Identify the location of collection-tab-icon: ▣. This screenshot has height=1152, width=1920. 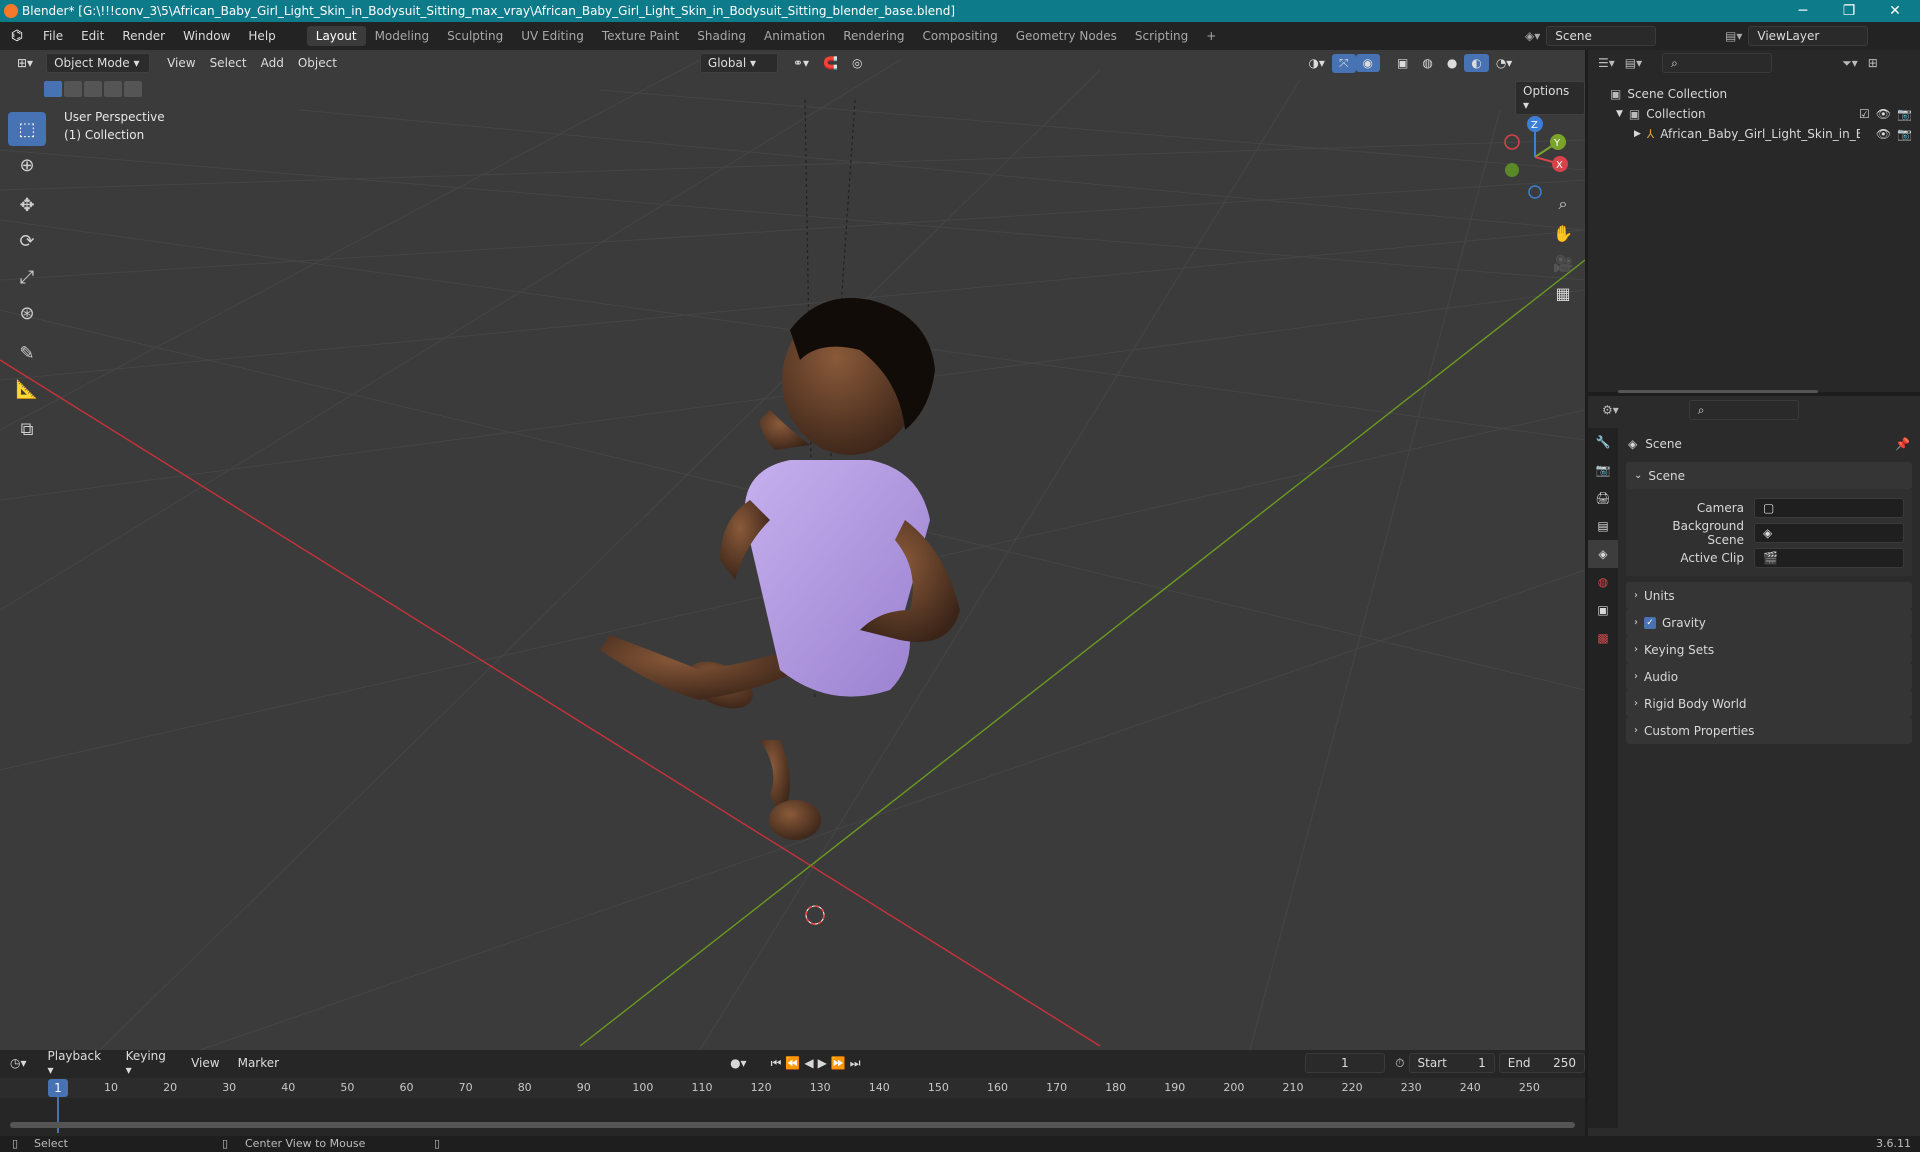
(1603, 610).